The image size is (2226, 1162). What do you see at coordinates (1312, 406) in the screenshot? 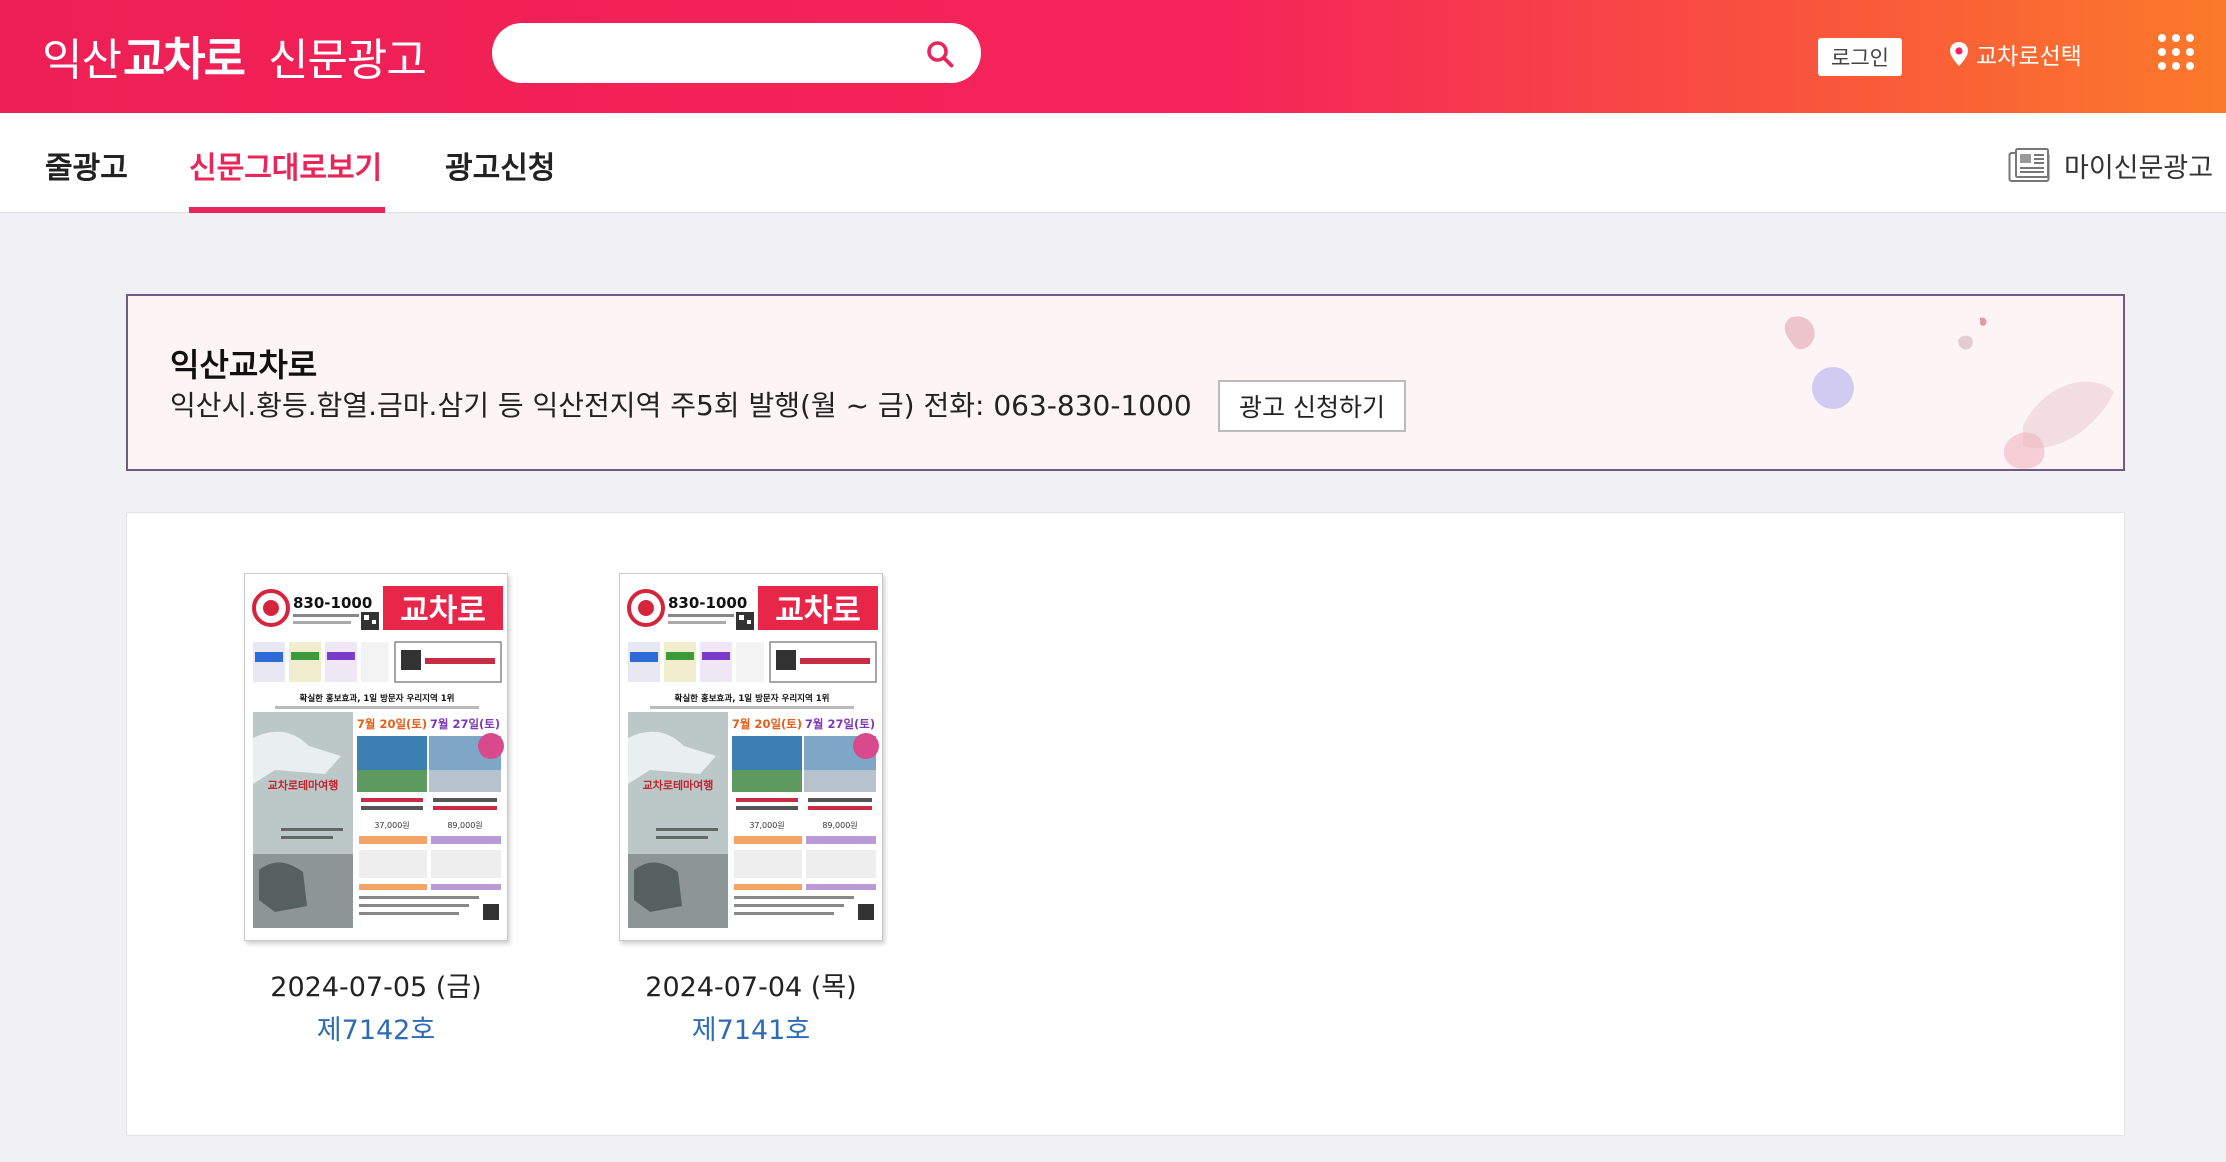
I see `apply-ad-button: 광고 신청하기` at bounding box center [1312, 406].